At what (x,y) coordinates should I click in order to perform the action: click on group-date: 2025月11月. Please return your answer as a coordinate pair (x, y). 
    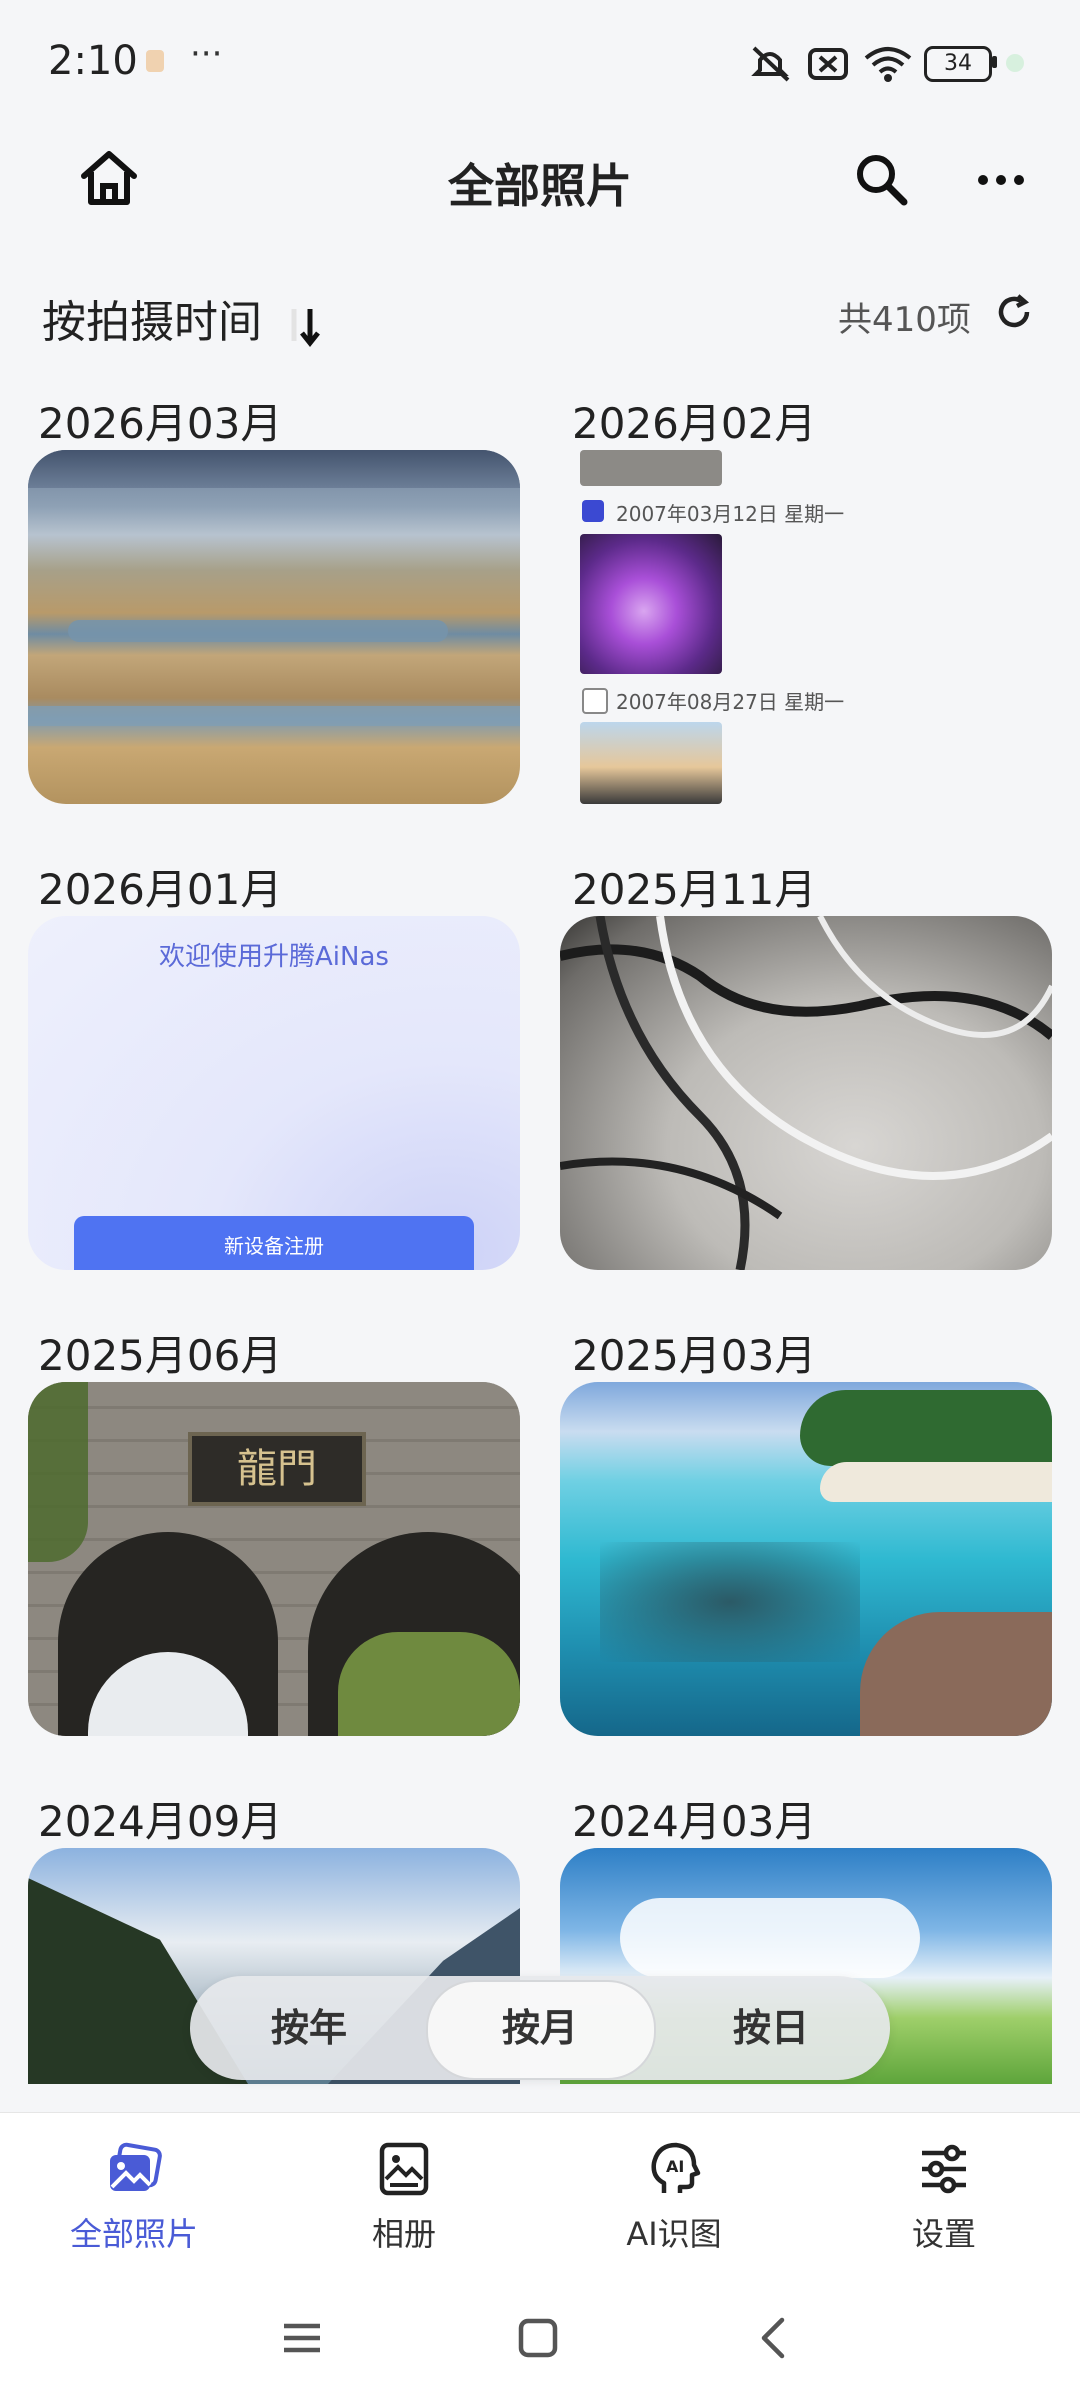
    Looking at the image, I should click on (694, 889).